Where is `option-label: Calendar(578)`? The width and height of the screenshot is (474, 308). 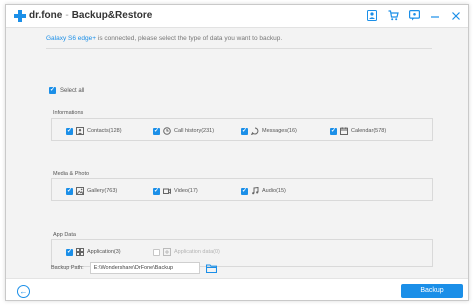 option-label: Calendar(578) is located at coordinates (369, 131).